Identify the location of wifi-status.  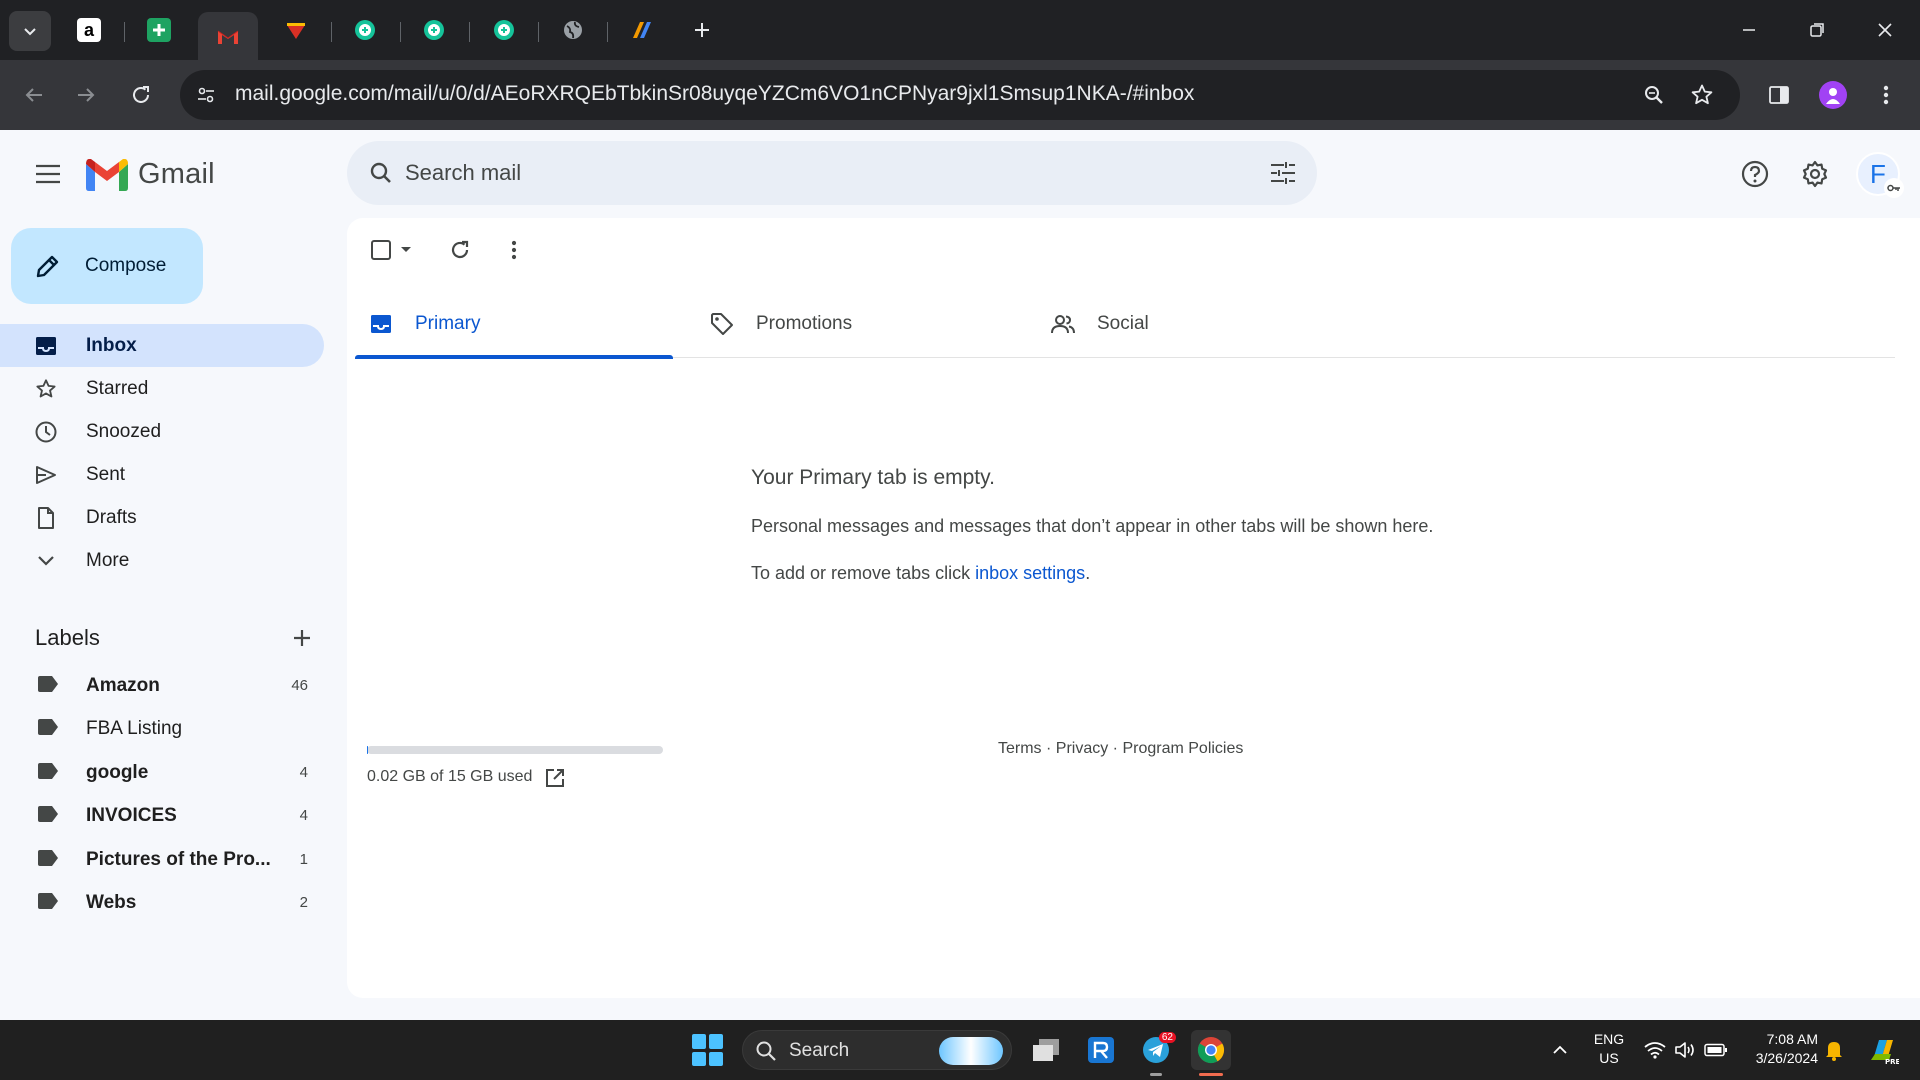
(1655, 1050).